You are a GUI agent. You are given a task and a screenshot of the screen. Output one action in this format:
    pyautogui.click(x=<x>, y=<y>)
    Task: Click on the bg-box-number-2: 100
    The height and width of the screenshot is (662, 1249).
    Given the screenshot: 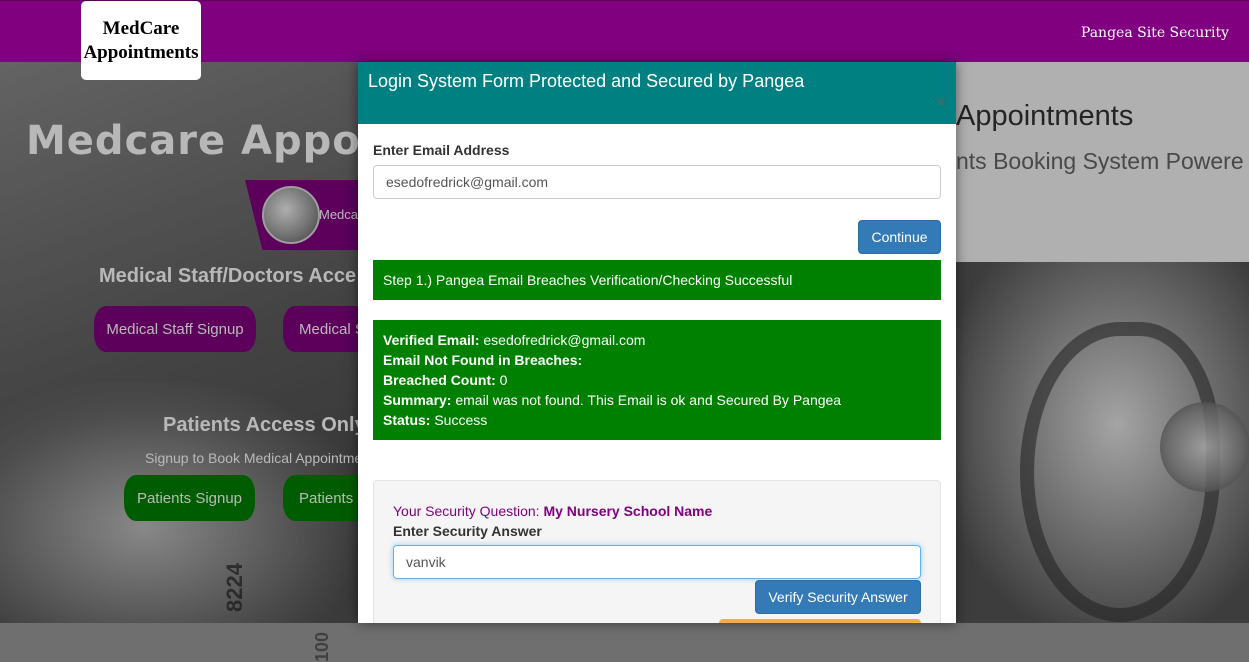 What is the action you would take?
    pyautogui.click(x=322, y=646)
    